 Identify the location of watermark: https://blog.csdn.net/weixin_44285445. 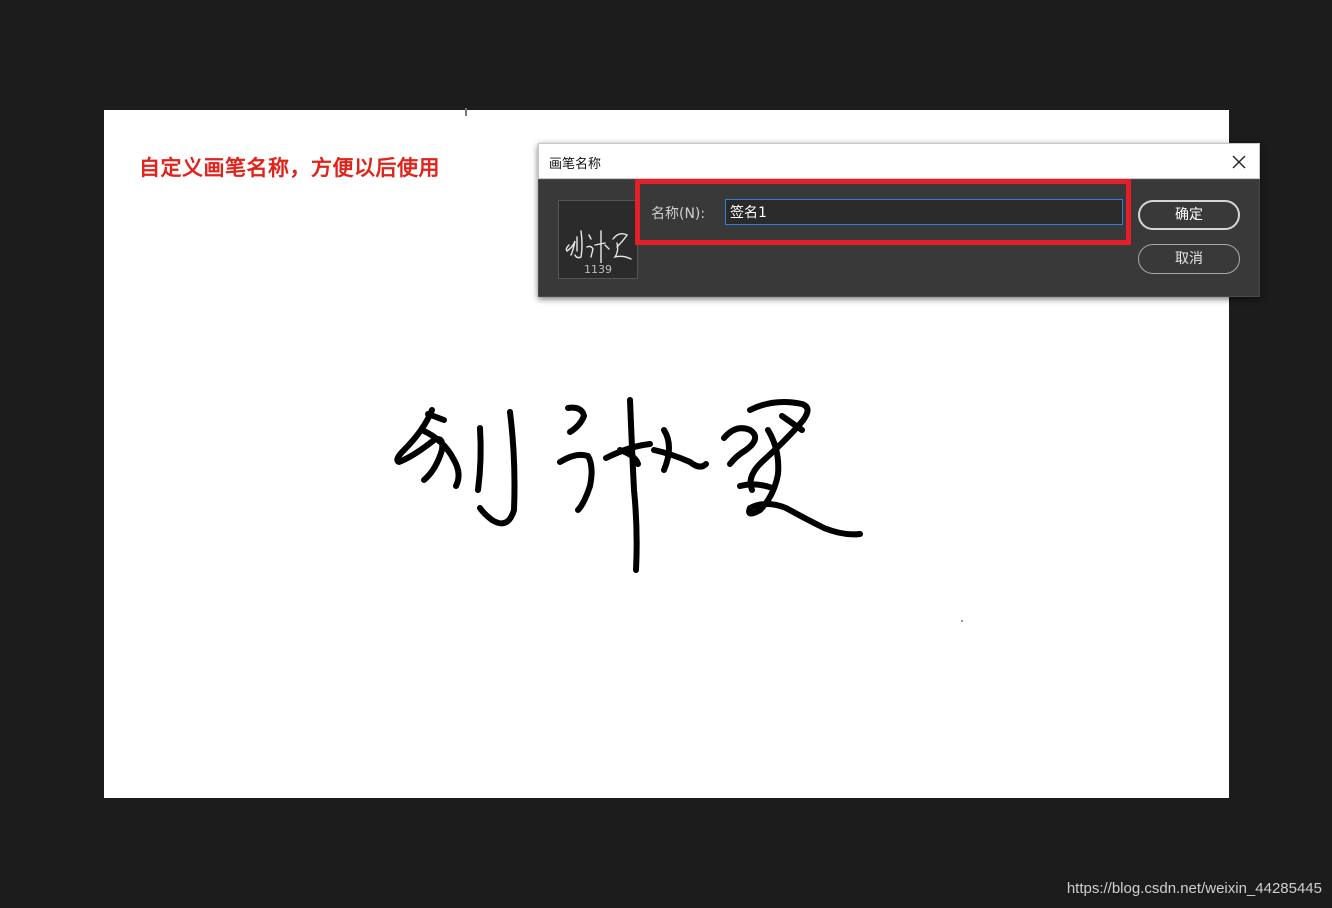
(1194, 888).